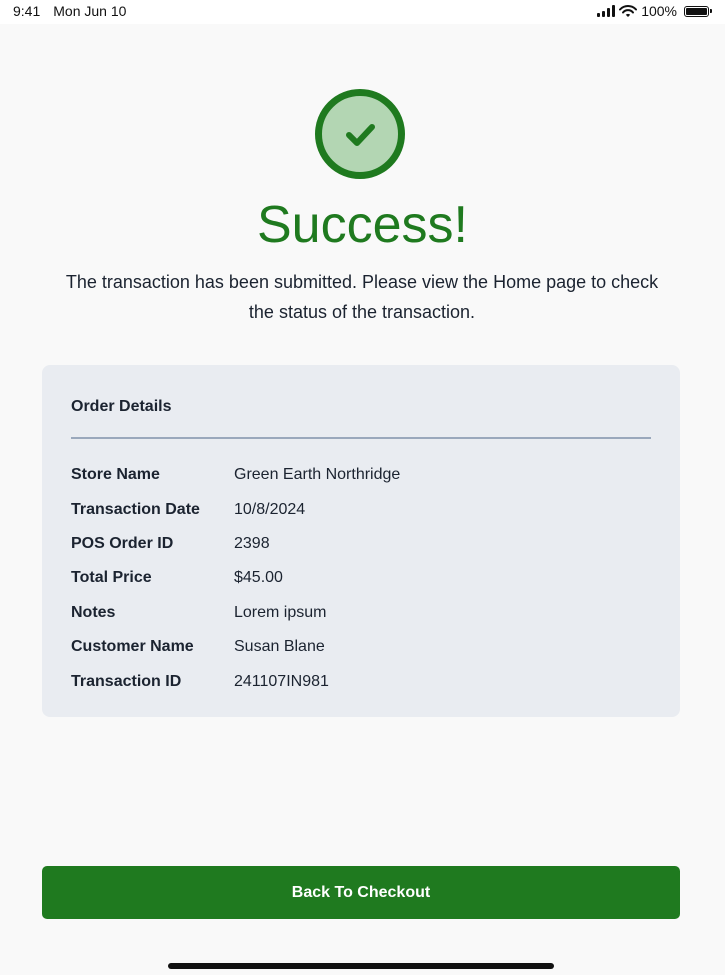 This screenshot has height=975, width=725. I want to click on detail-value: $45.00, so click(258, 578).